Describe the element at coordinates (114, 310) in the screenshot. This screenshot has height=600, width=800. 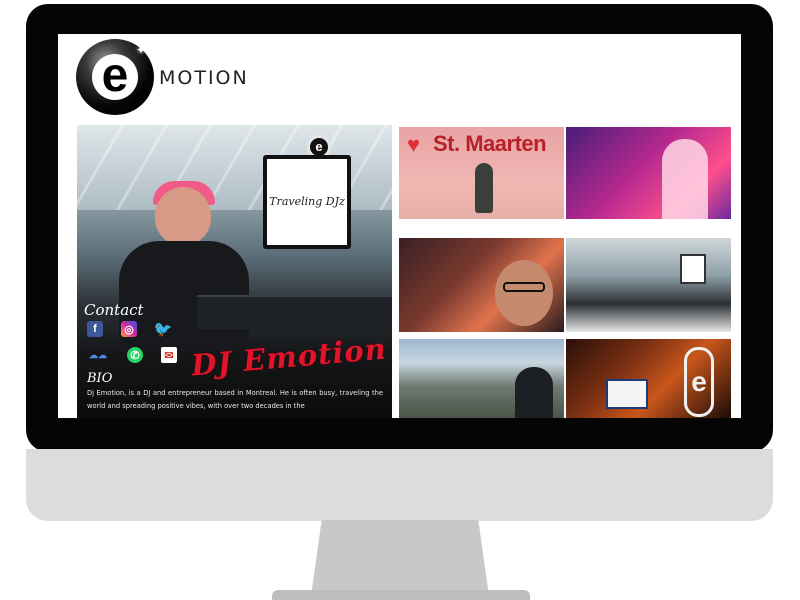
I see `contact-heading: Contact` at that location.